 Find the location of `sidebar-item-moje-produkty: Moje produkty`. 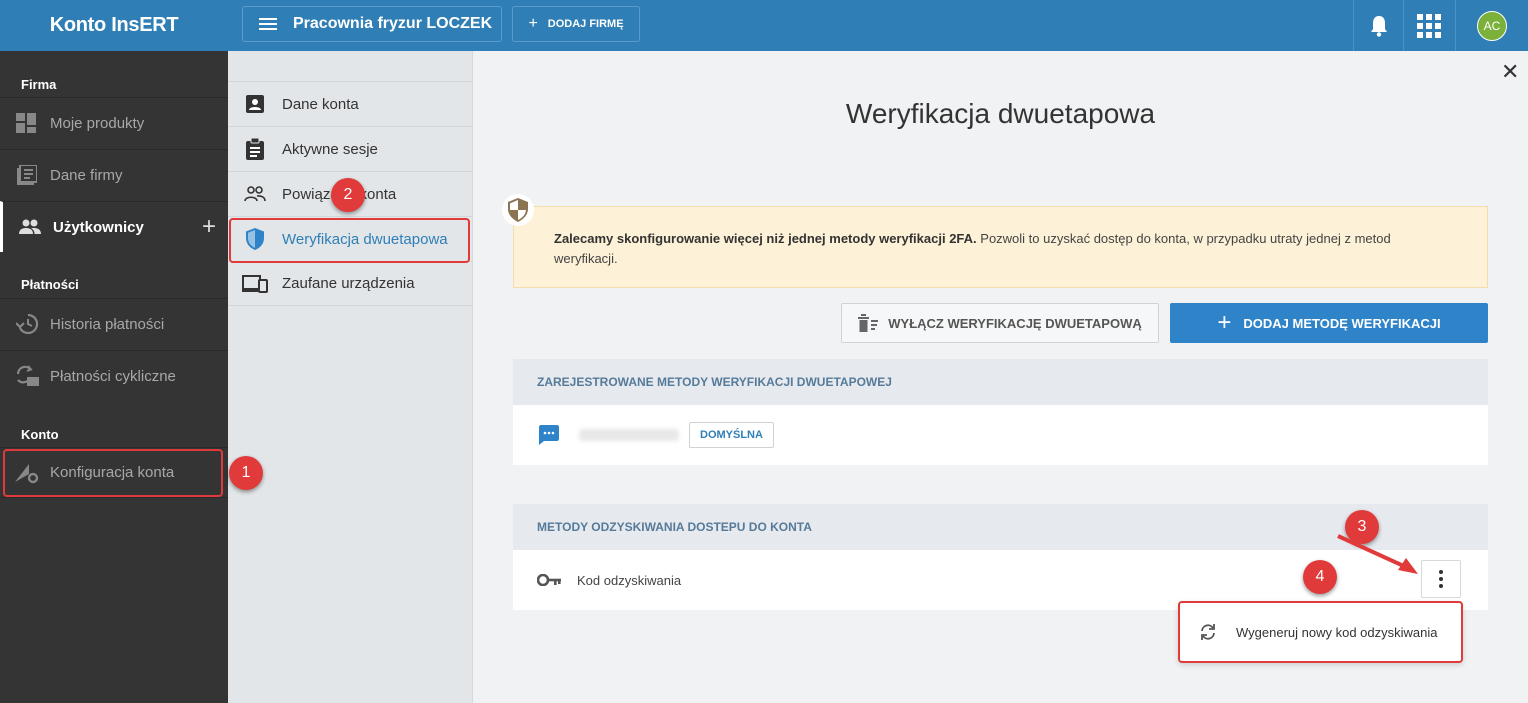

sidebar-item-moje-produkty: Moje produkty is located at coordinates (114, 122).